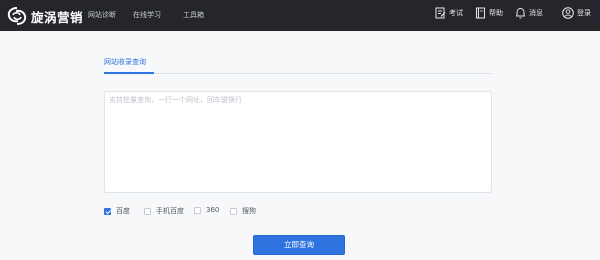  What do you see at coordinates (213, 210) in the screenshot?
I see `engine-label-360: 360` at bounding box center [213, 210].